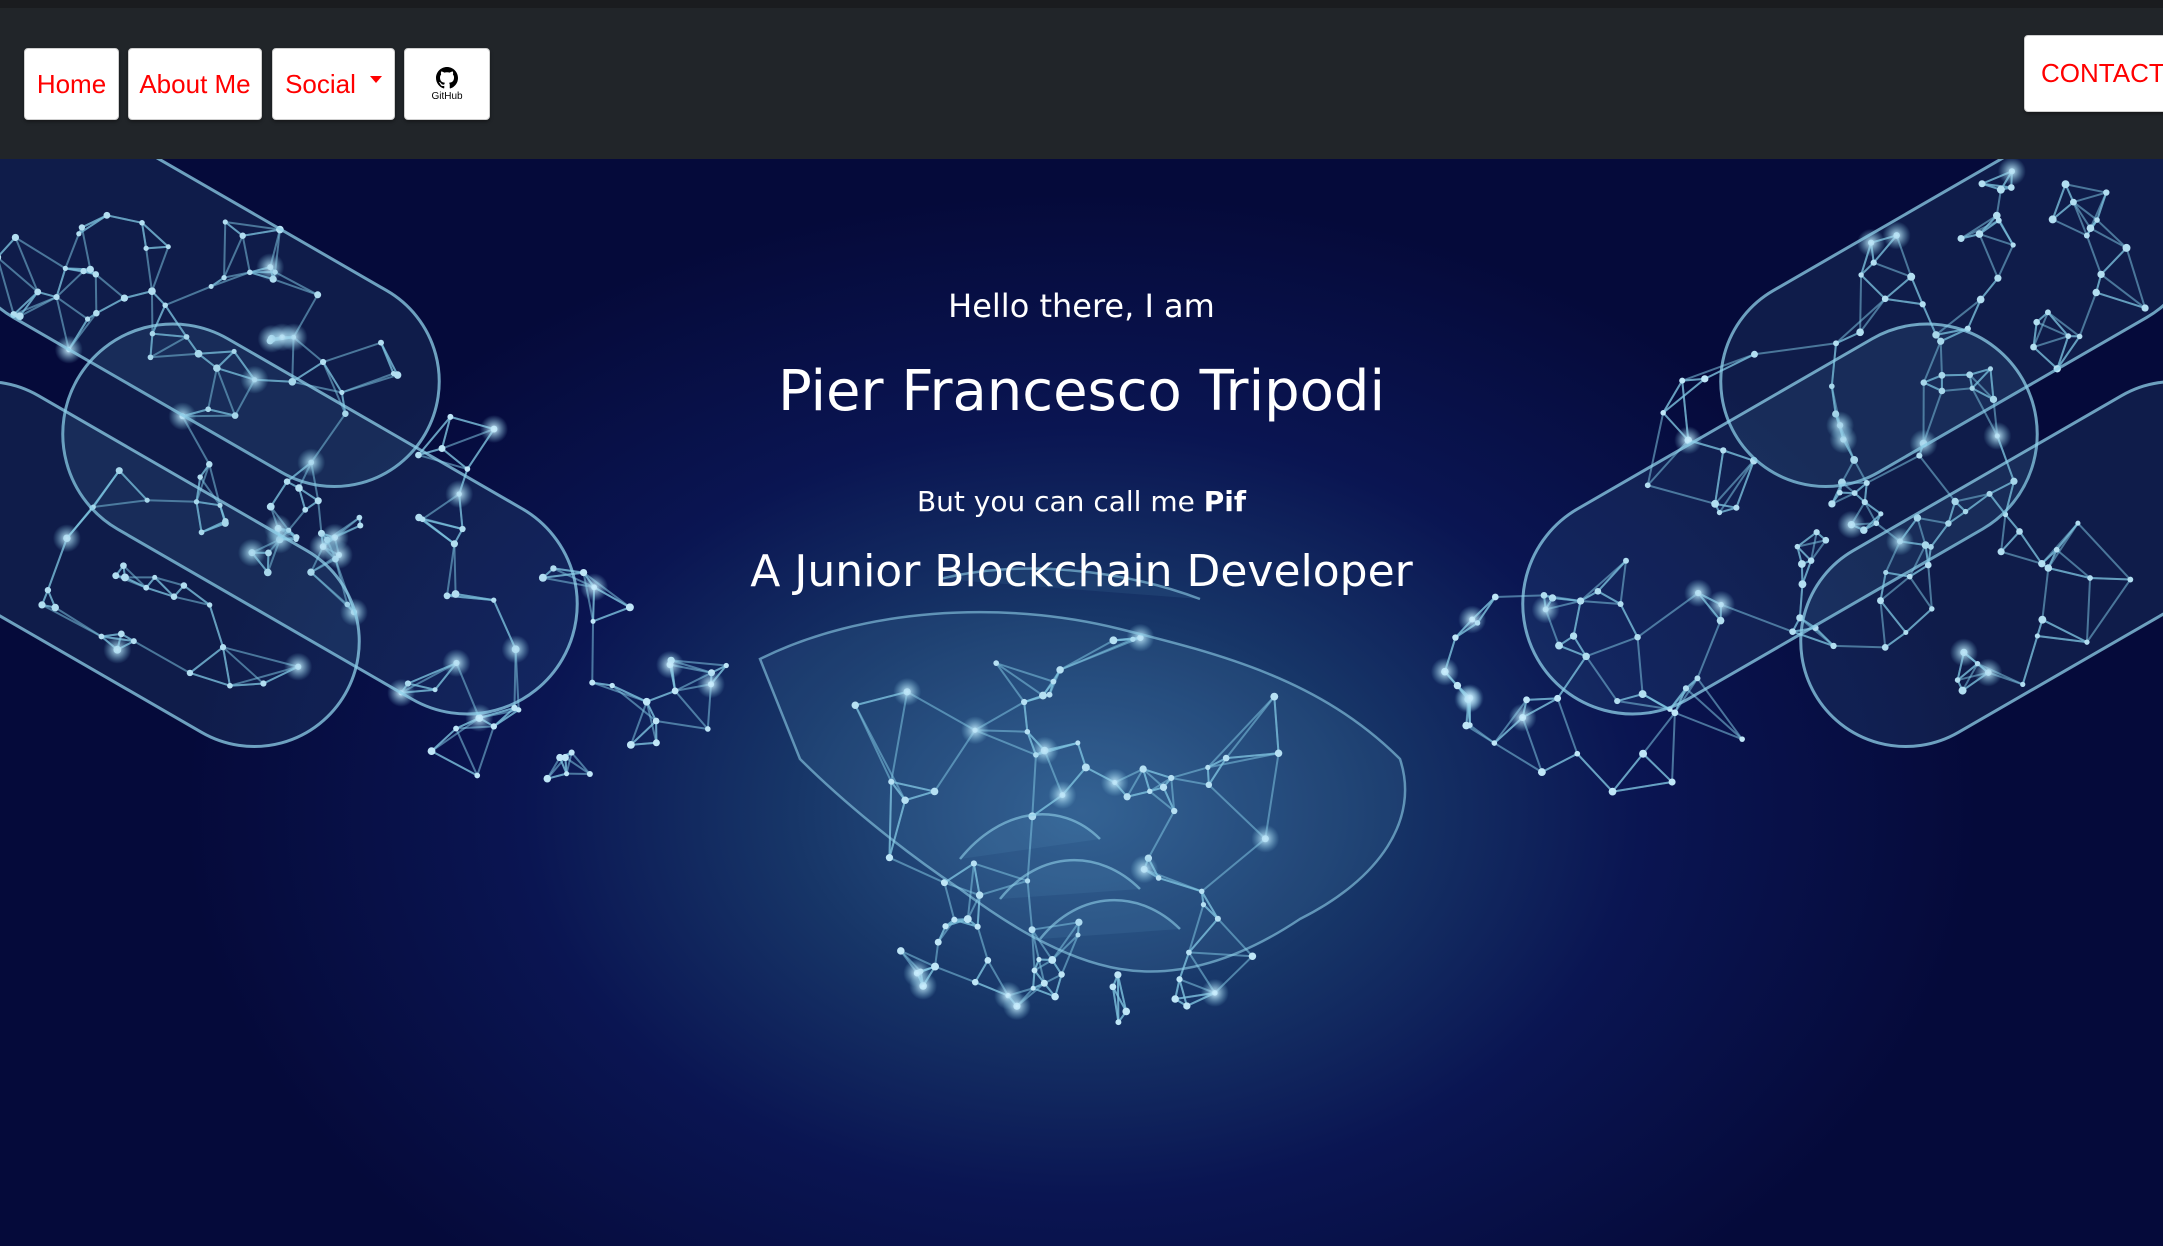  I want to click on navbar: Home About Me Social GitHub CONTACT, so click(1081, 83).